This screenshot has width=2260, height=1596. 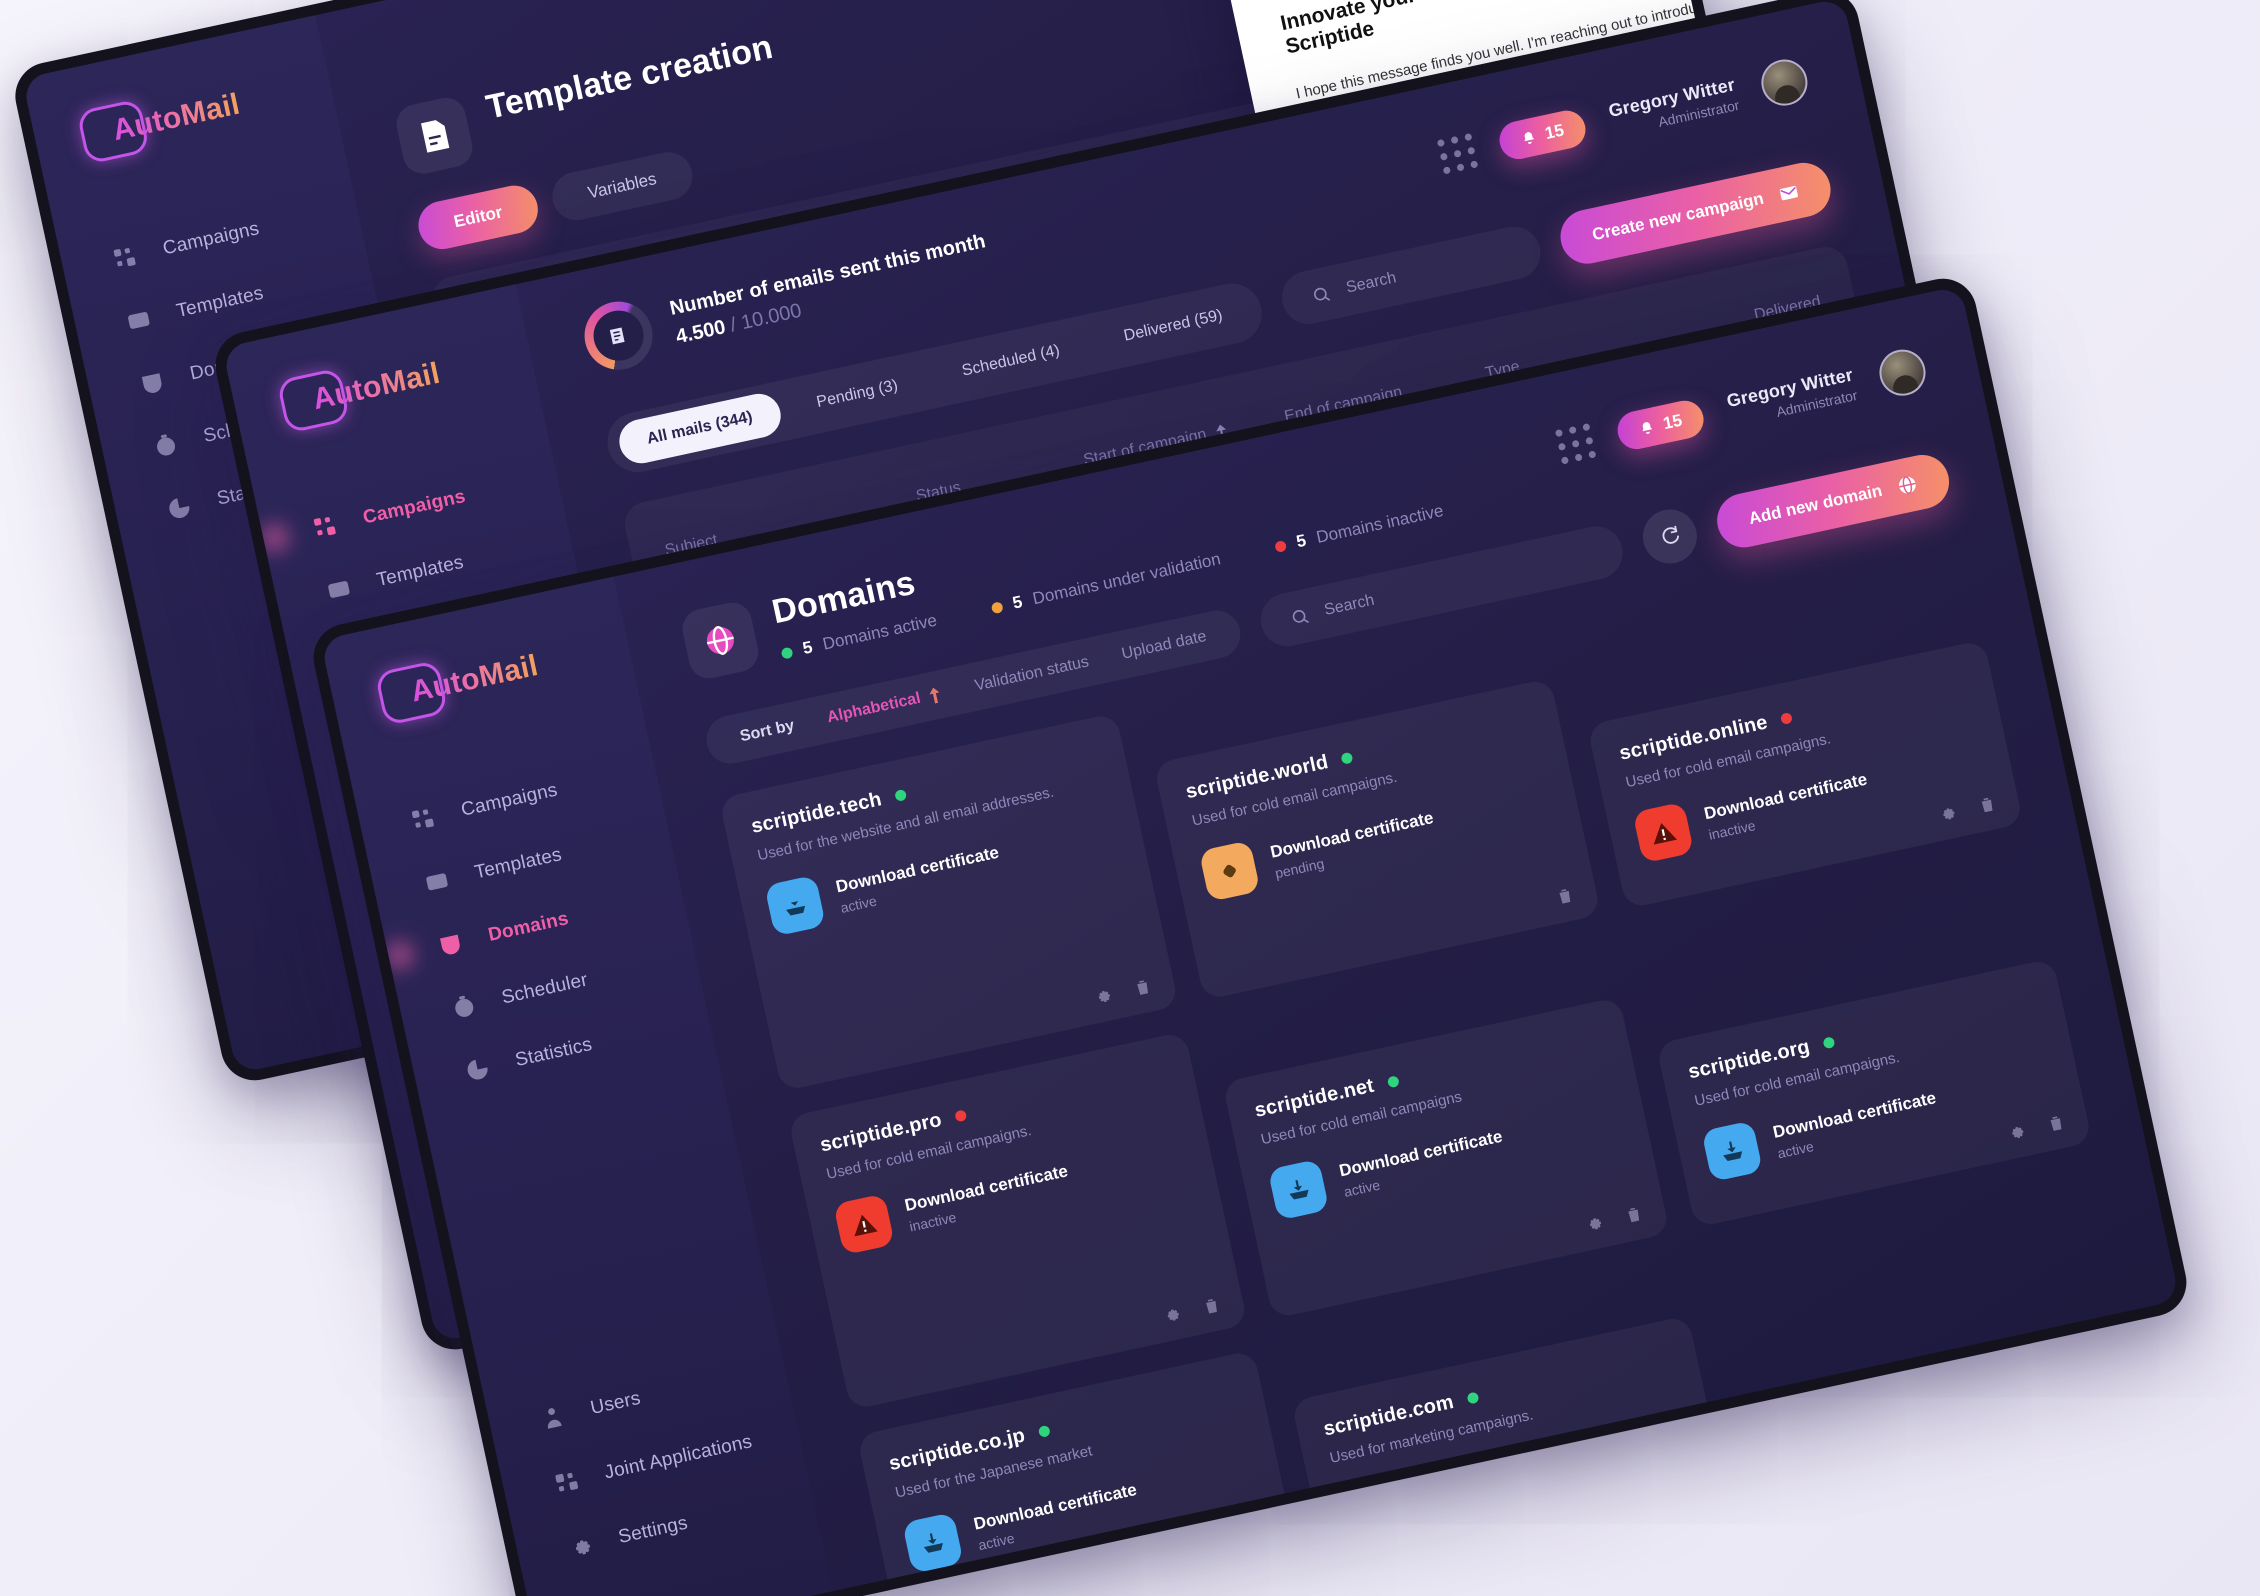 I want to click on tab-editor: Editor, so click(x=478, y=217).